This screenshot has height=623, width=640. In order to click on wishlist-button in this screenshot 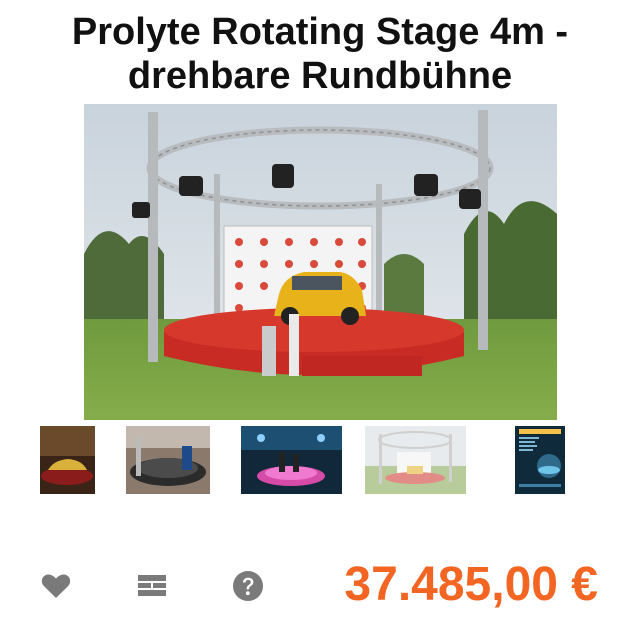, I will do `click(56, 586)`.